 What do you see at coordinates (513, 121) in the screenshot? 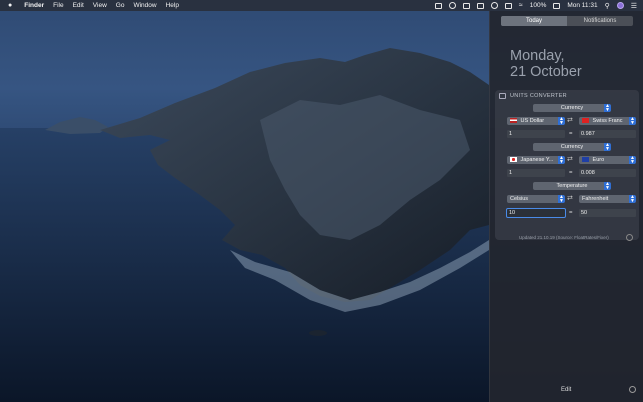
I see `us-flag-icon` at bounding box center [513, 121].